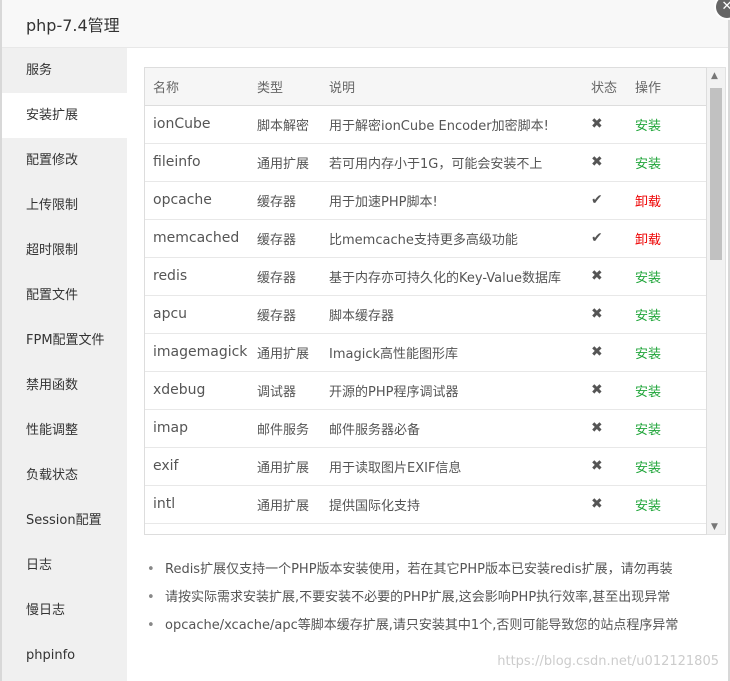 The height and width of the screenshot is (681, 730). What do you see at coordinates (64, 160) in the screenshot?
I see `sidebar-item-config-modify: 配置修改` at bounding box center [64, 160].